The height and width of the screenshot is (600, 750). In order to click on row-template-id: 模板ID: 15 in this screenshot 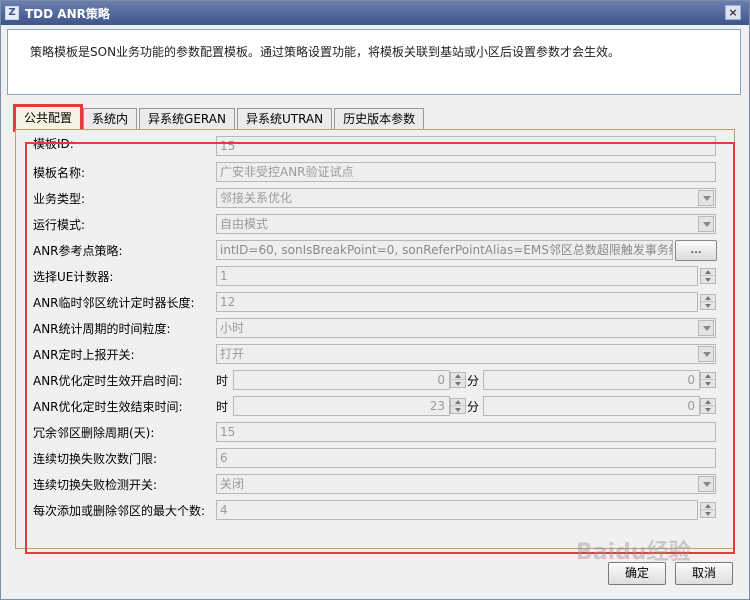, I will do `click(378, 146)`.